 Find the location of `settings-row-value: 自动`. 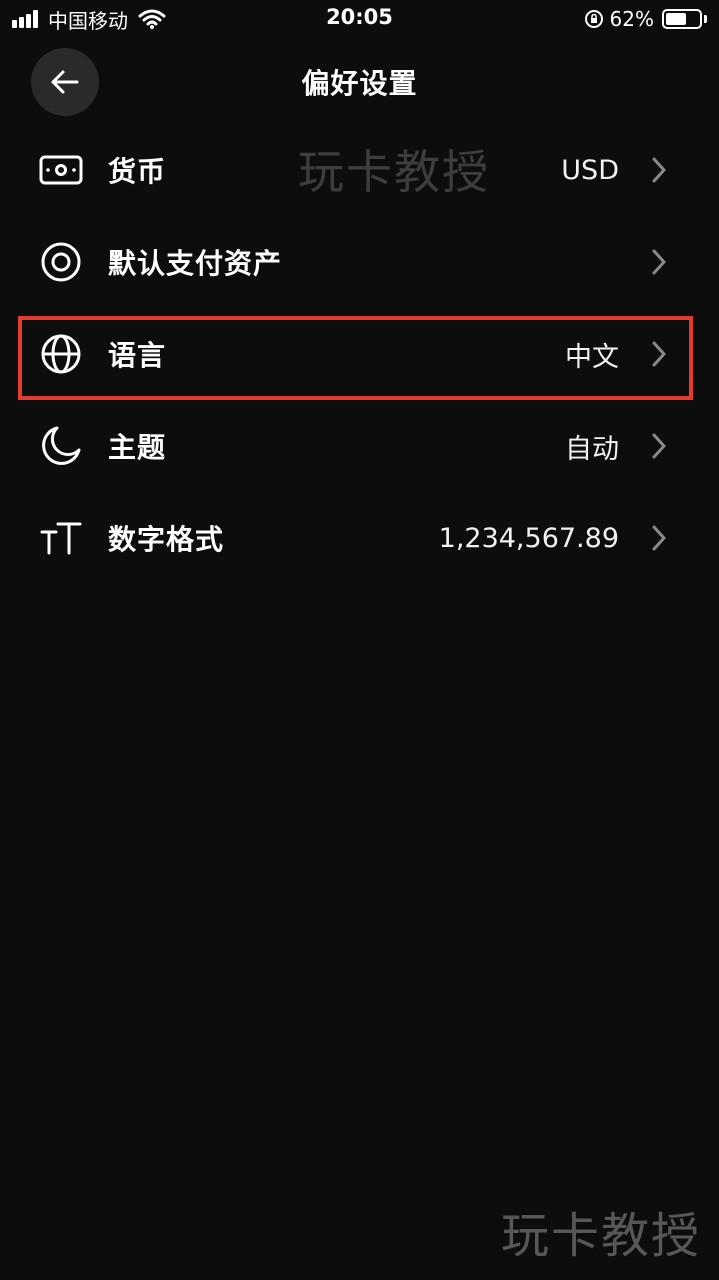

settings-row-value: 自动 is located at coordinates (592, 449).